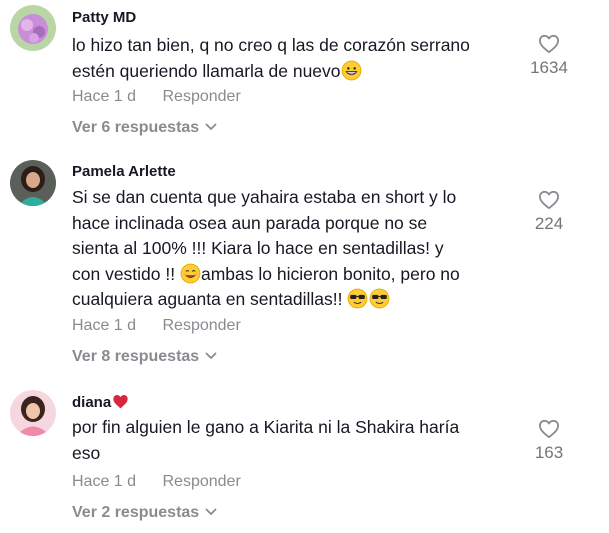 Image resolution: width=609 pixels, height=533 pixels. What do you see at coordinates (104, 17) in the screenshot?
I see `username: Patty MD` at bounding box center [104, 17].